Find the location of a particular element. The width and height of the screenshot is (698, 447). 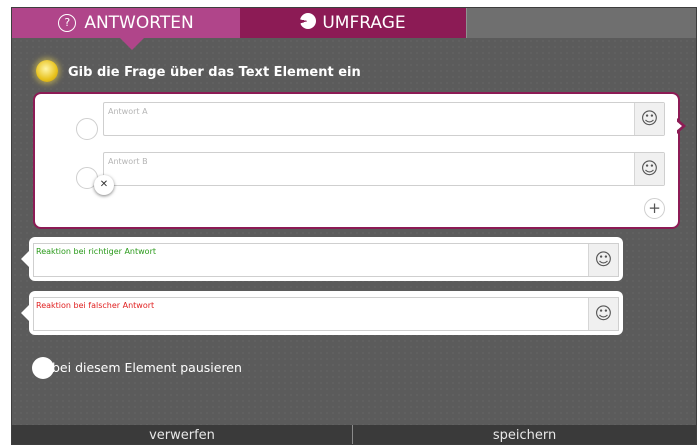

reaction-correct-text: Reaktion bei richtiger Antwort is located at coordinates (96, 251).